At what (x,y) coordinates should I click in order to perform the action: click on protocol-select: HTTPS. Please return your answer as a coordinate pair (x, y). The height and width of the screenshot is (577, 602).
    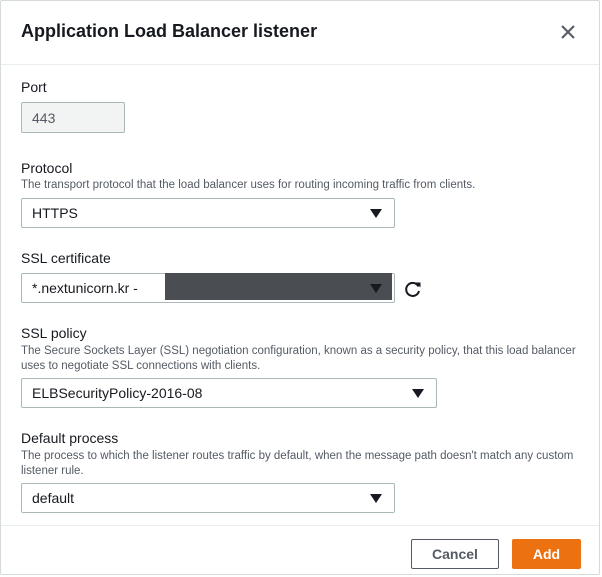
    Looking at the image, I should click on (208, 213).